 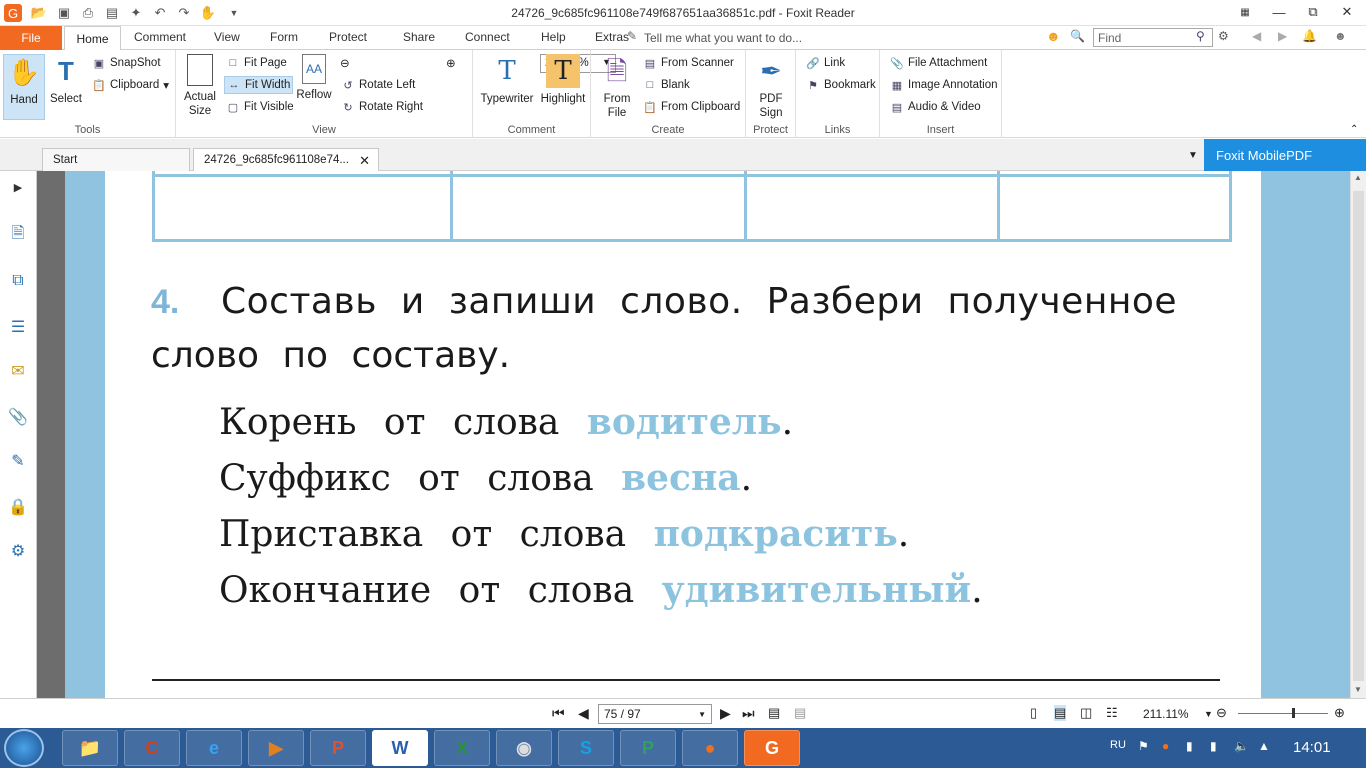 I want to click on network-device-icon: ▮, so click(x=1189, y=746).